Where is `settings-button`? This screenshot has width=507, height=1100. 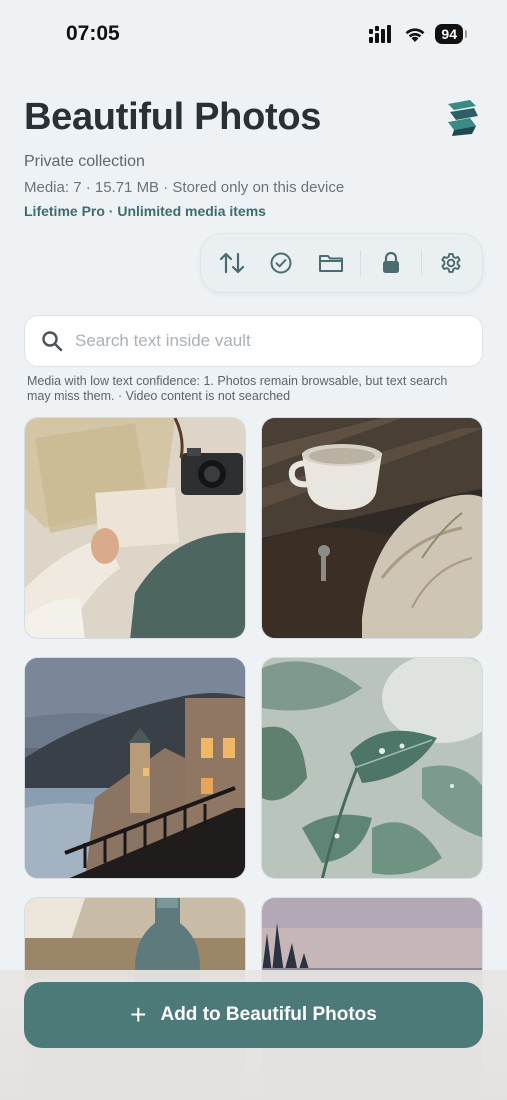
settings-button is located at coordinates (451, 263).